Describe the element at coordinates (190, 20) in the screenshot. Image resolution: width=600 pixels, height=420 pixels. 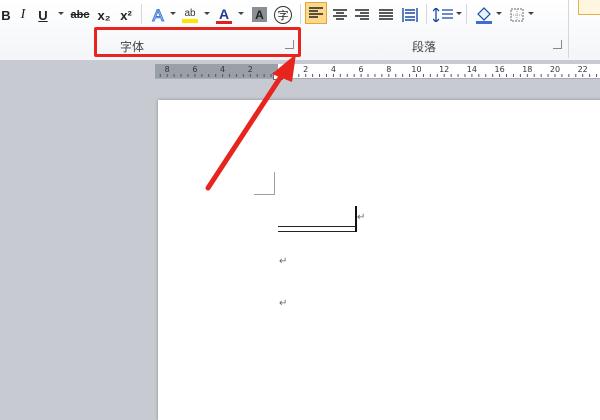
I see `highlight-color-bar` at that location.